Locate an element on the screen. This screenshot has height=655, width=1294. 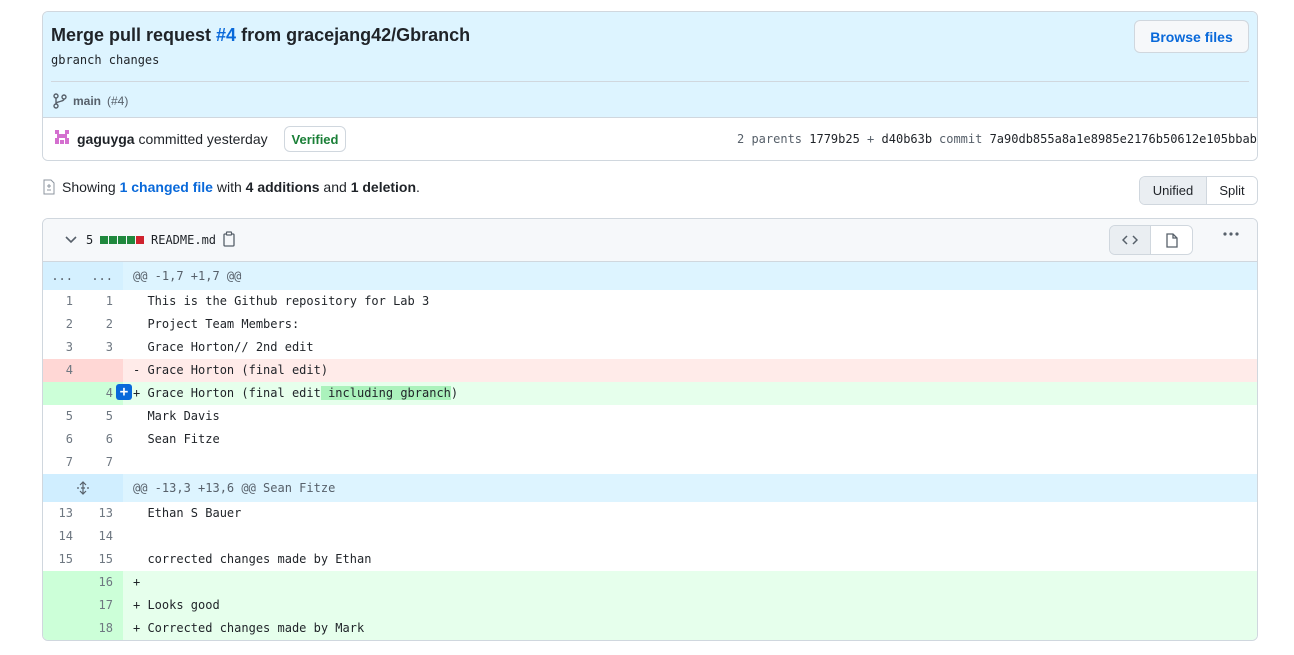
summary-showing: Showing is located at coordinates (91, 187).